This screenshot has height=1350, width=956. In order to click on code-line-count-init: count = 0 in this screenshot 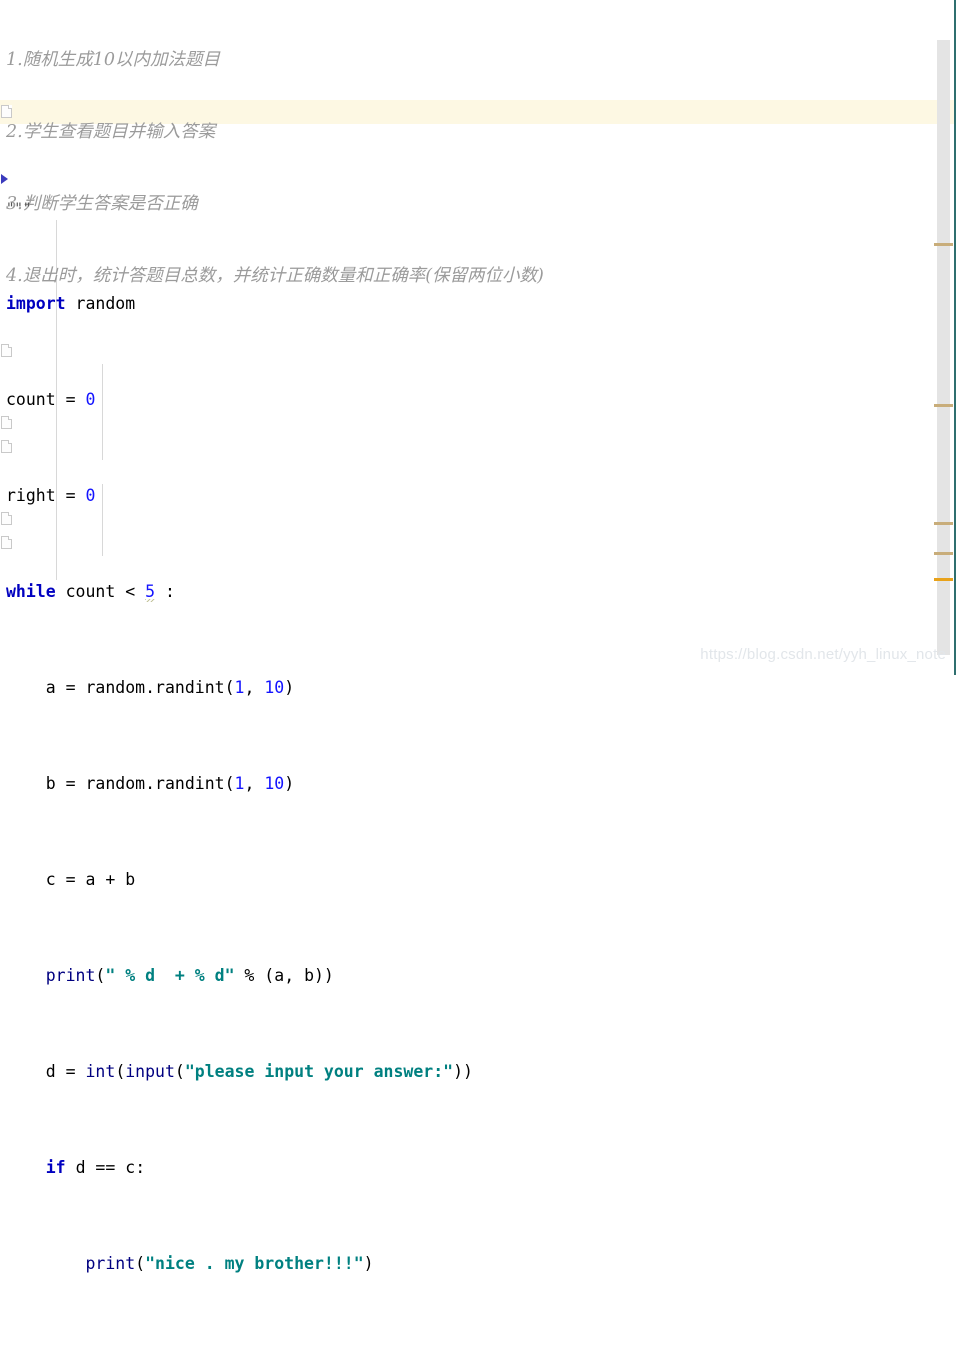, I will do `click(478, 400)`.